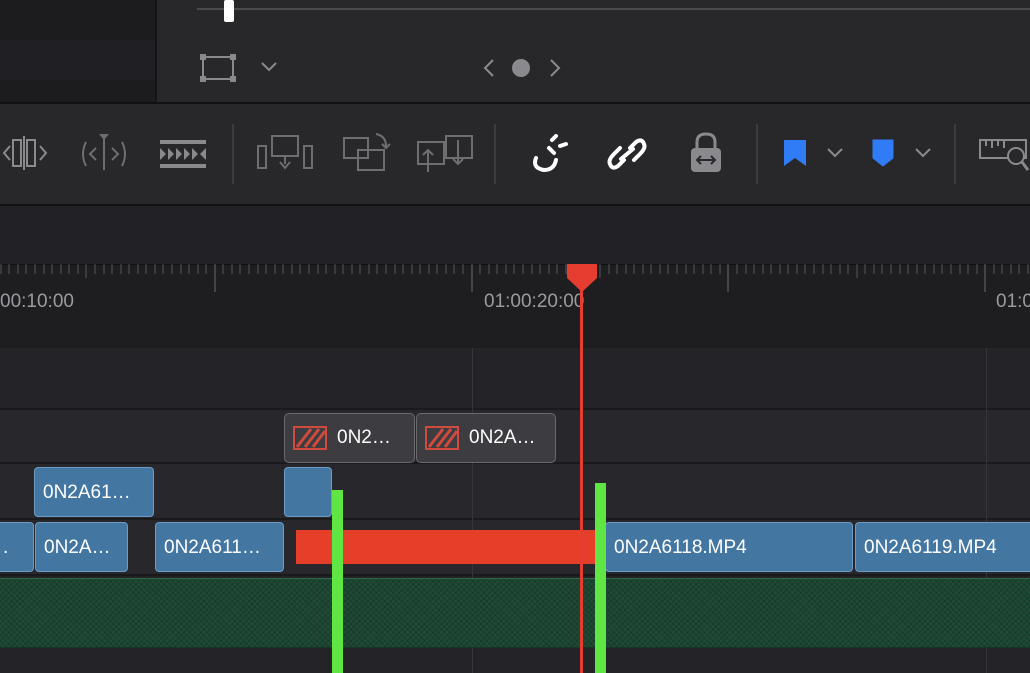 The image size is (1030, 673). What do you see at coordinates (549, 154) in the screenshot?
I see `snapping-magnet-icon` at bounding box center [549, 154].